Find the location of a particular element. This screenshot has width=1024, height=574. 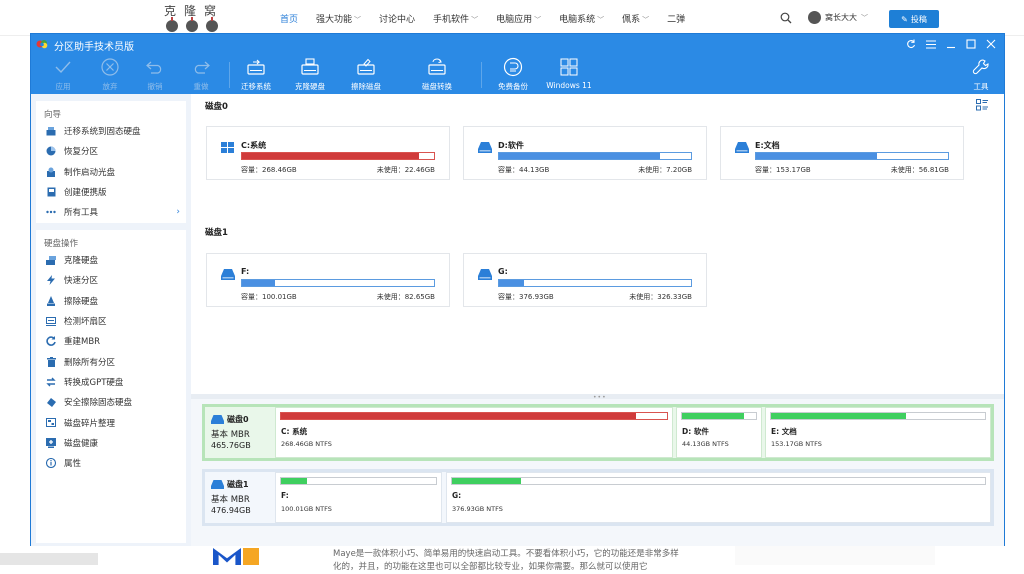

partition-name: F: is located at coordinates (245, 271).